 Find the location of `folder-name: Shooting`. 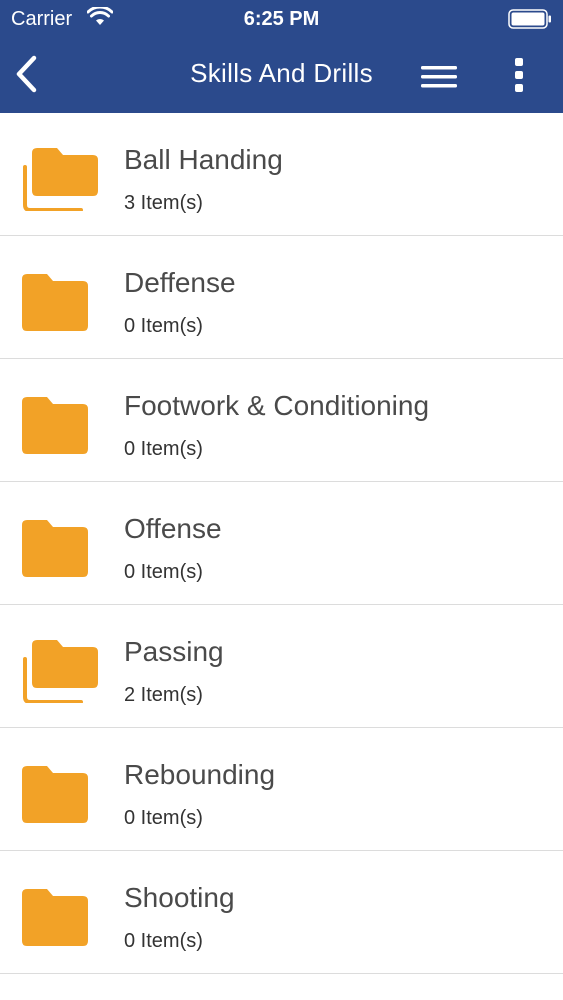

folder-name: Shooting is located at coordinates (179, 897).